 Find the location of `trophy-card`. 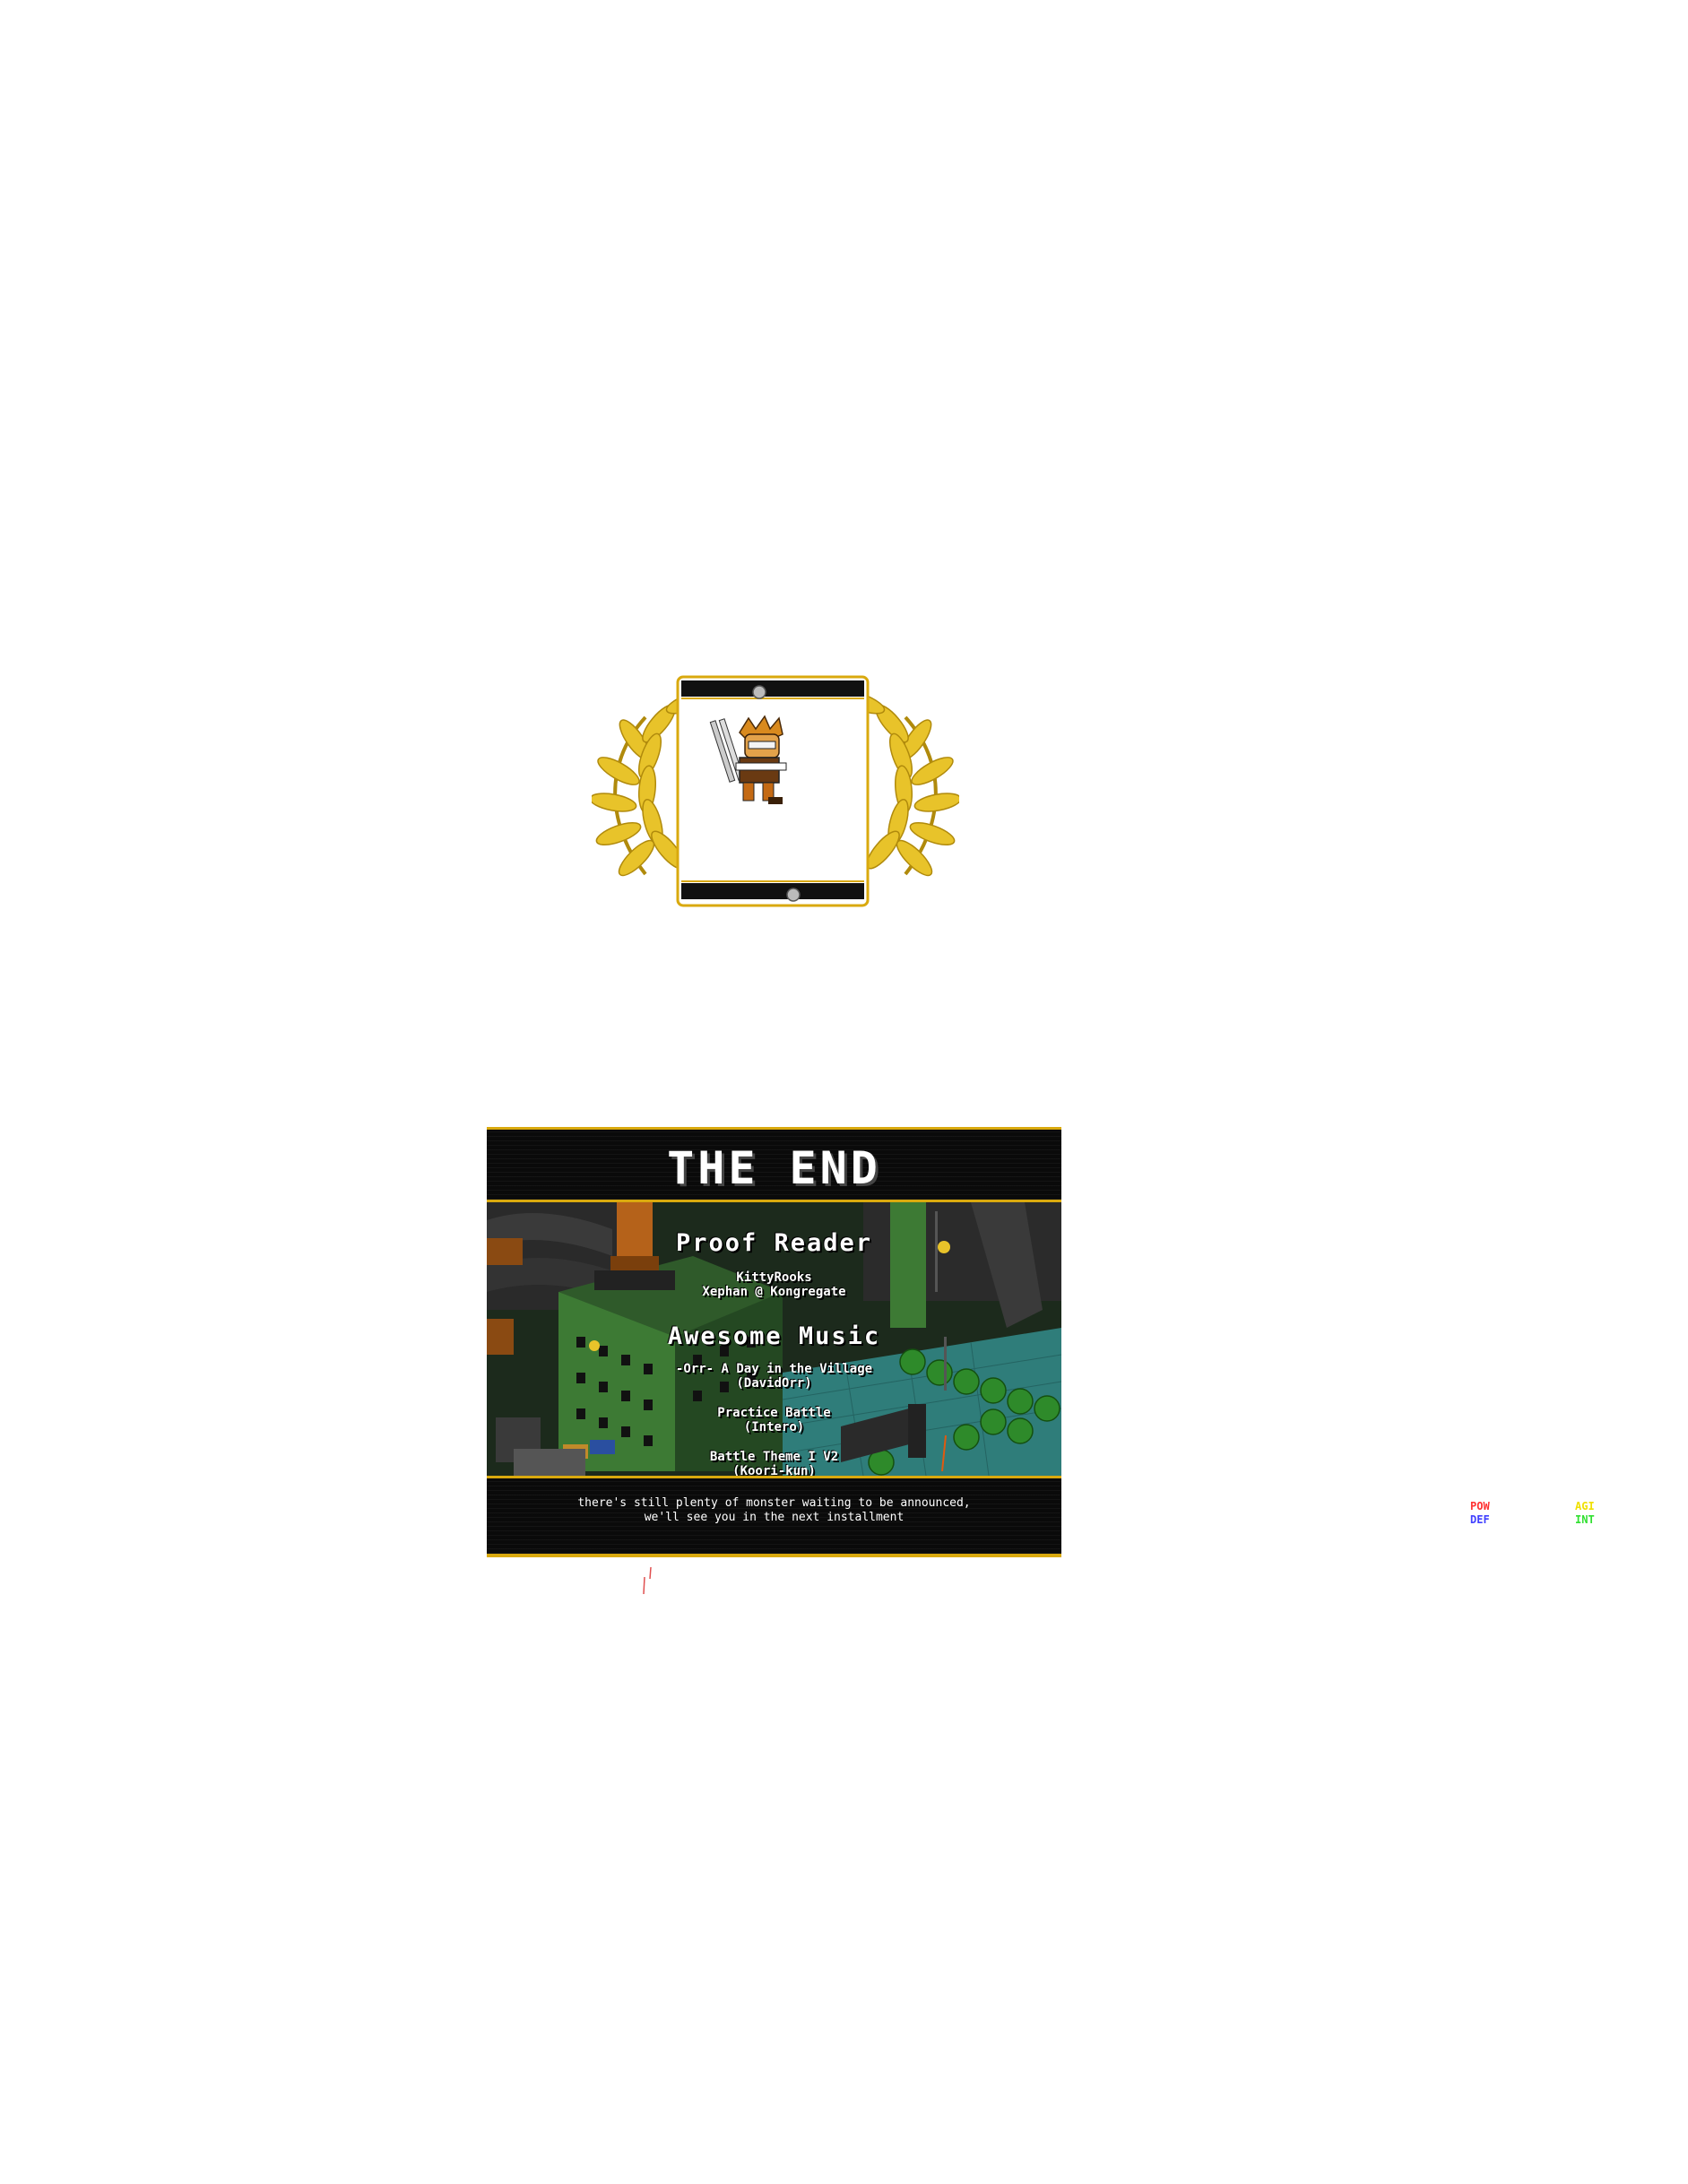

trophy-card is located at coordinates (775, 789).